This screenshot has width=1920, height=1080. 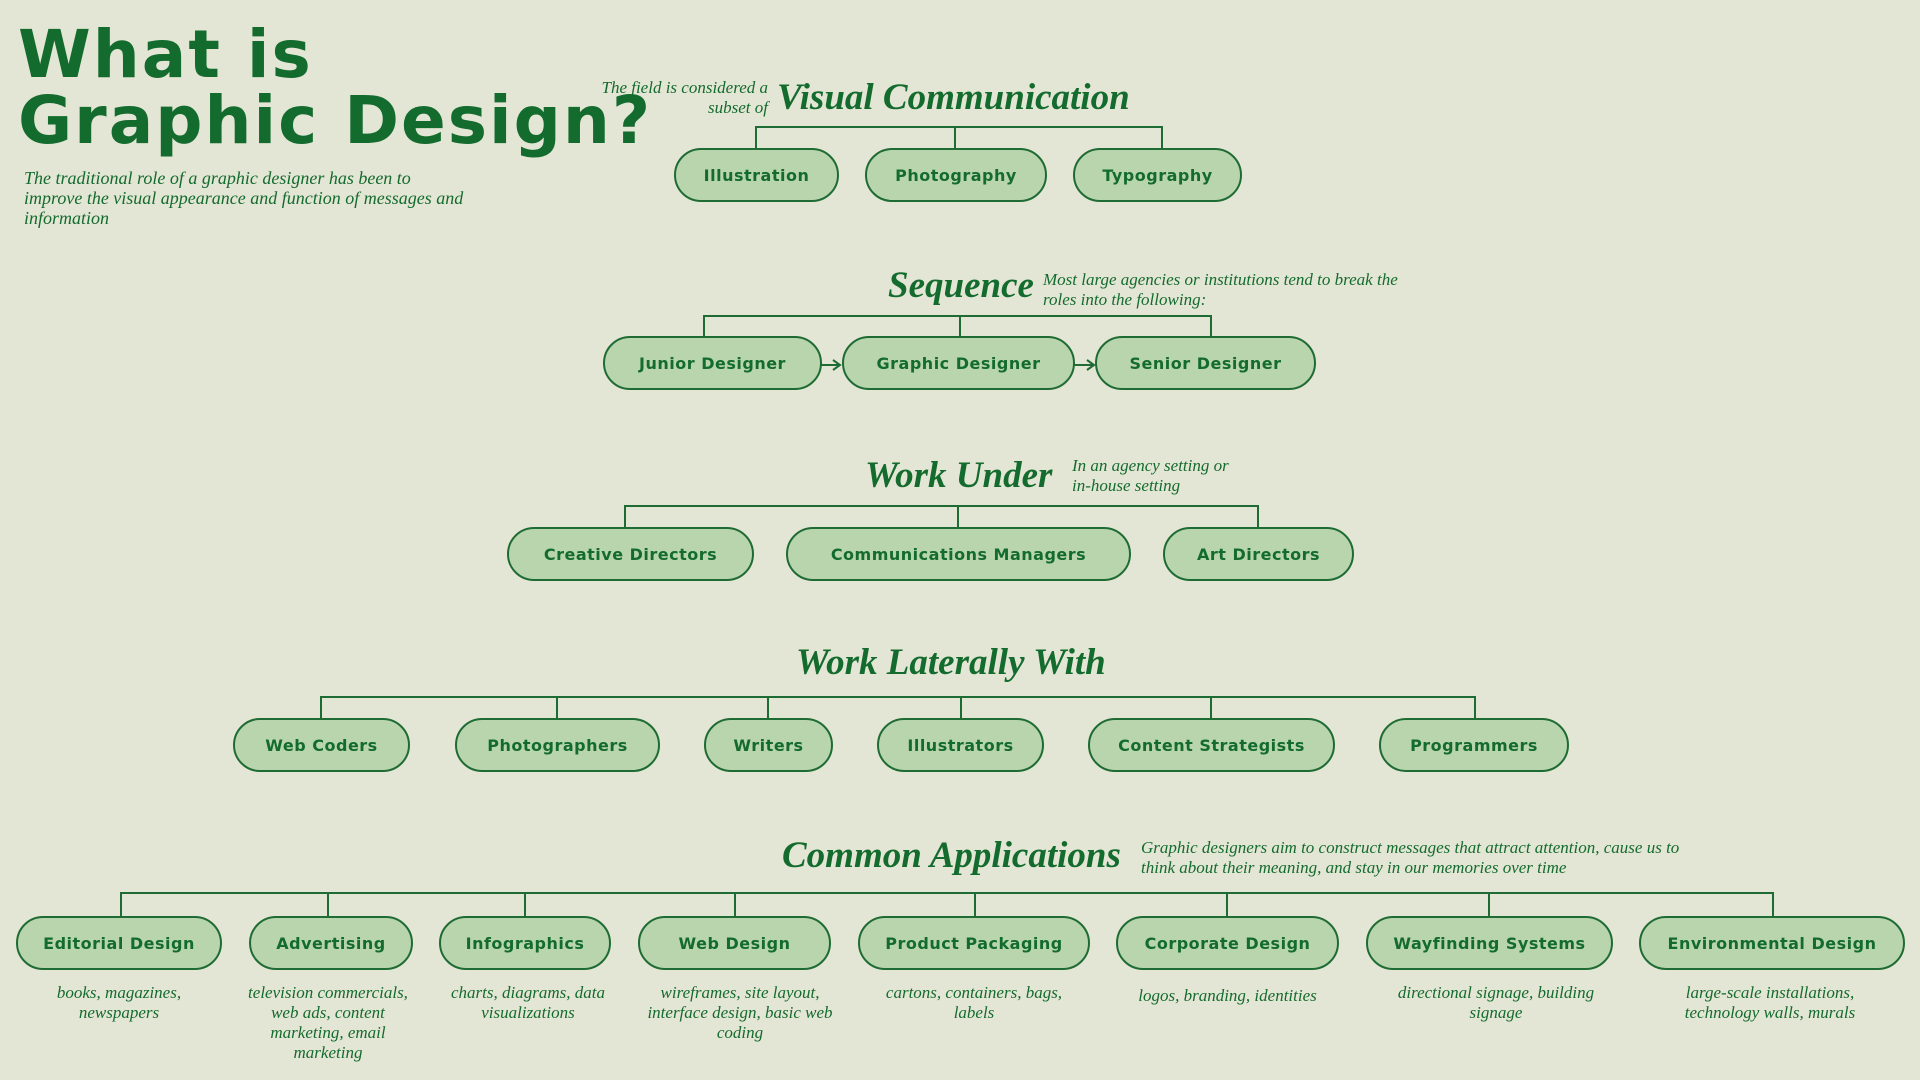 What do you see at coordinates (734, 943) in the screenshot?
I see `node-web-design: Web Design` at bounding box center [734, 943].